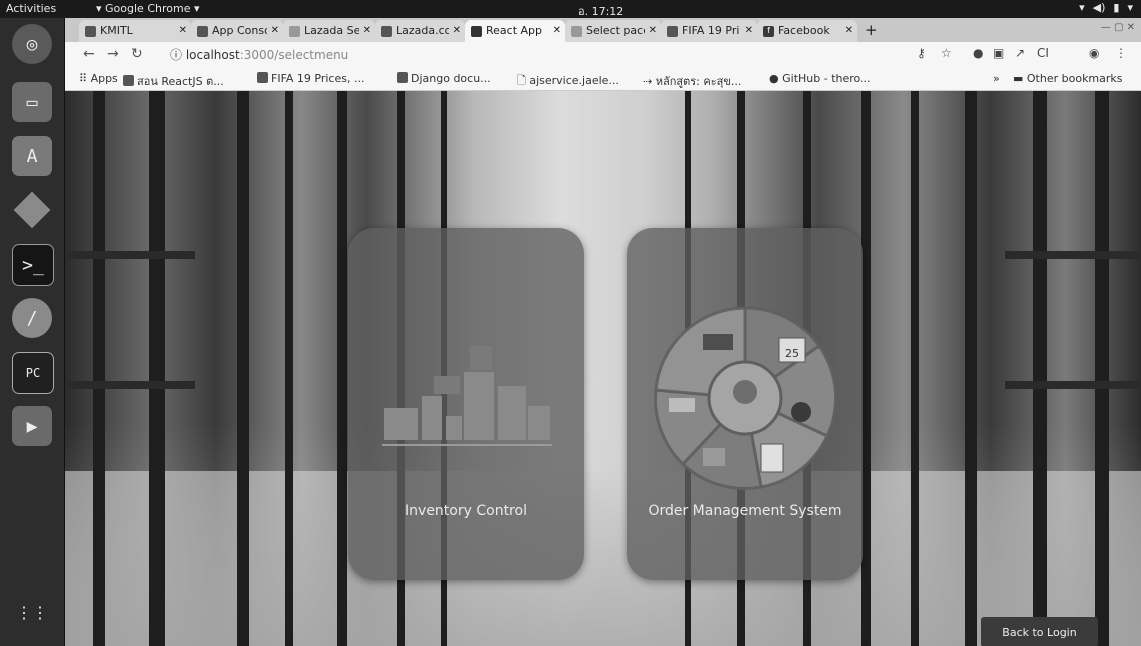 This screenshot has height=646, width=1141. I want to click on forward-arrow-icon: →, so click(113, 54).